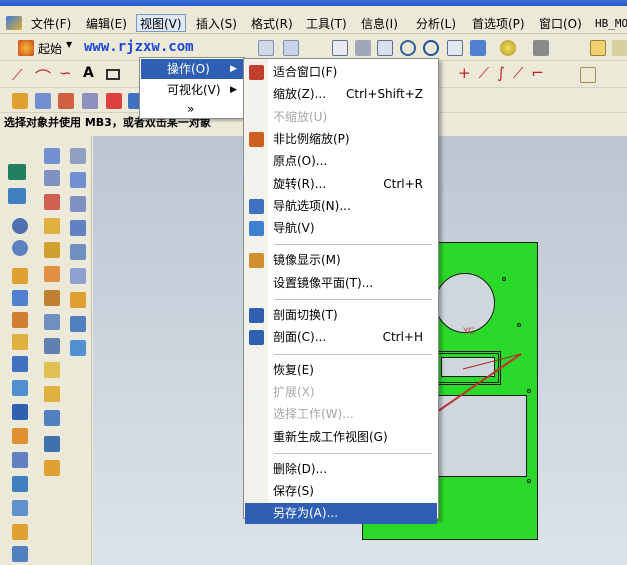 This screenshot has width=627, height=565. I want to click on start-dropdown-arrow: ▼, so click(69, 44).